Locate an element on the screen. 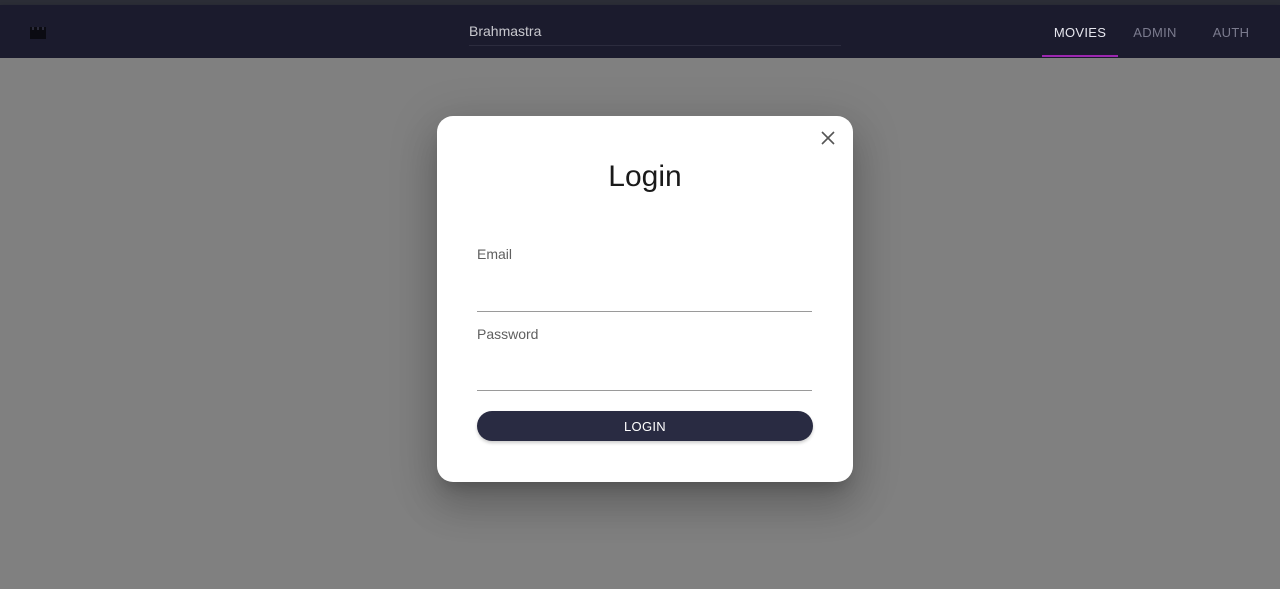 This screenshot has width=1280, height=589. dialog-title: Login is located at coordinates (645, 176).